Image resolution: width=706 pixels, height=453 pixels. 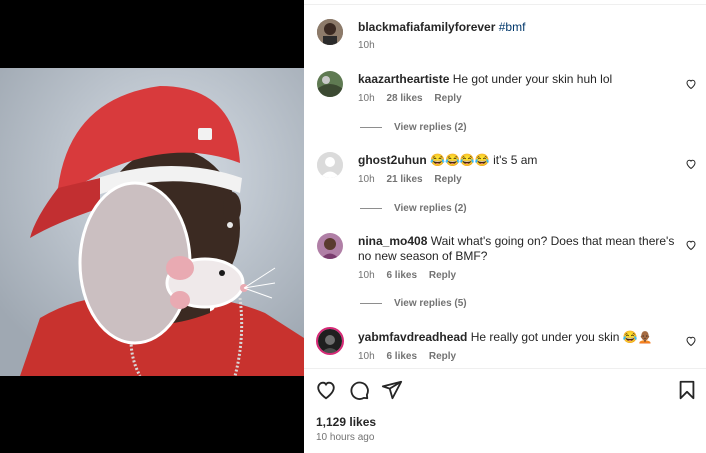 I want to click on comment-avatar-story-ring, so click(x=330, y=341).